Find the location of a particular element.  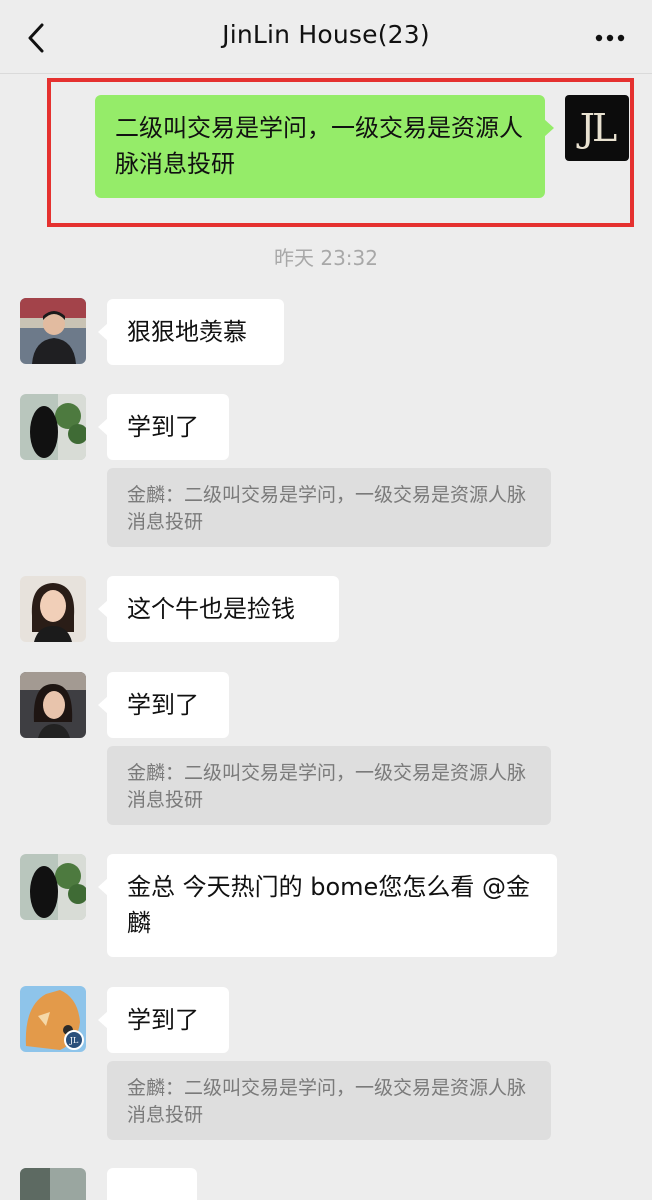

own-message-text: 二级叫交易是学问，一级交易是资源人脉消息投研 is located at coordinates (319, 146).